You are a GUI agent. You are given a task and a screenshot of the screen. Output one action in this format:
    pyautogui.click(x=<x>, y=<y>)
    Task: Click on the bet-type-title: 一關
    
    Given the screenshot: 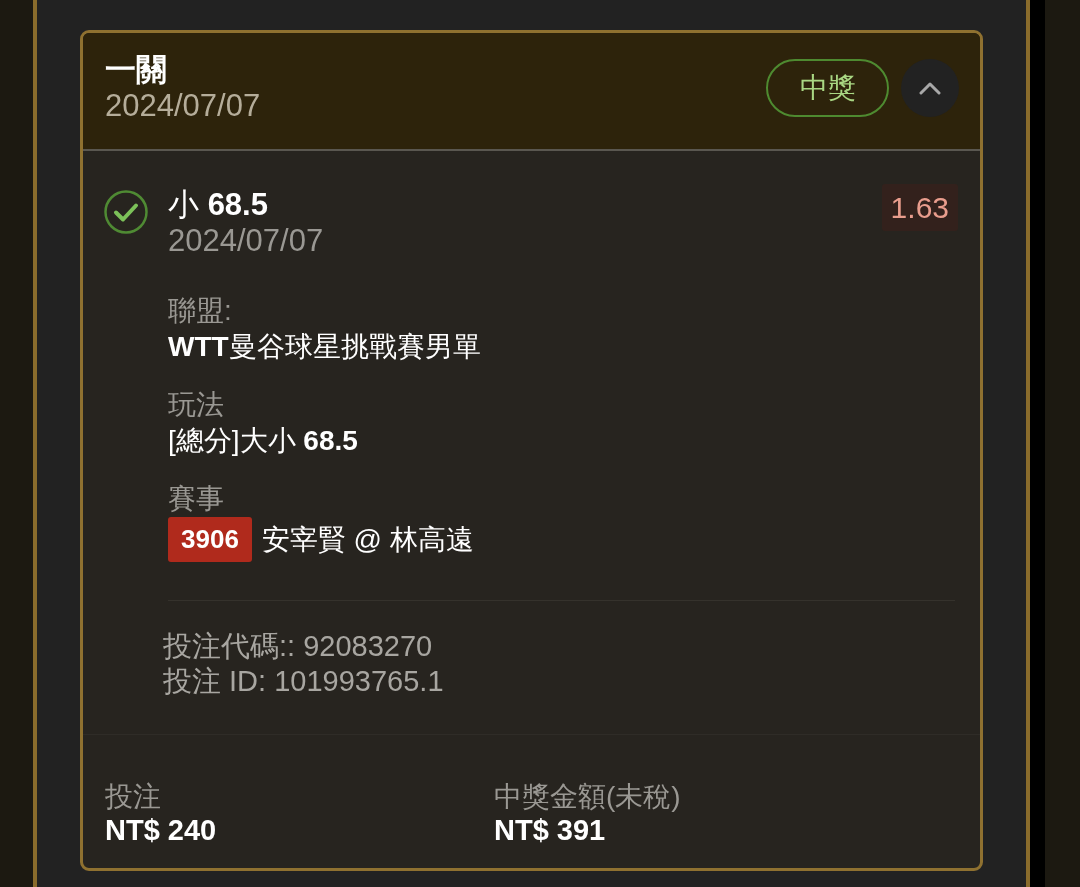 What is the action you would take?
    pyautogui.click(x=136, y=70)
    